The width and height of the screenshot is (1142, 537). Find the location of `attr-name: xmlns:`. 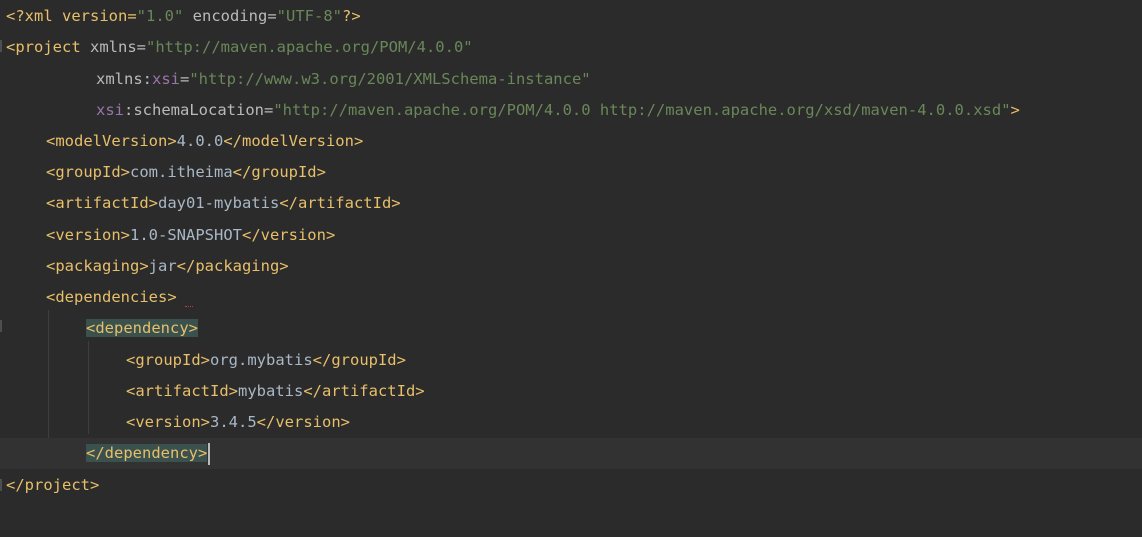

attr-name: xmlns: is located at coordinates (124, 79).